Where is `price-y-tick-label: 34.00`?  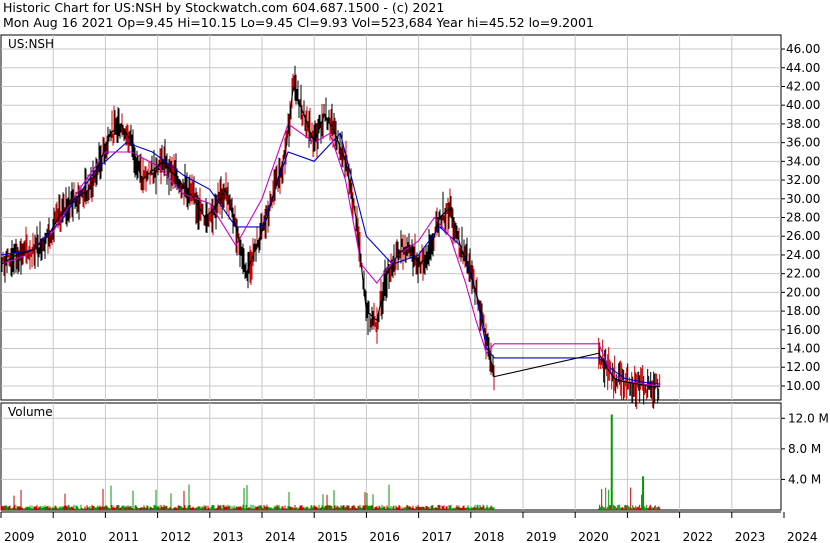 price-y-tick-label: 34.00 is located at coordinates (803, 161).